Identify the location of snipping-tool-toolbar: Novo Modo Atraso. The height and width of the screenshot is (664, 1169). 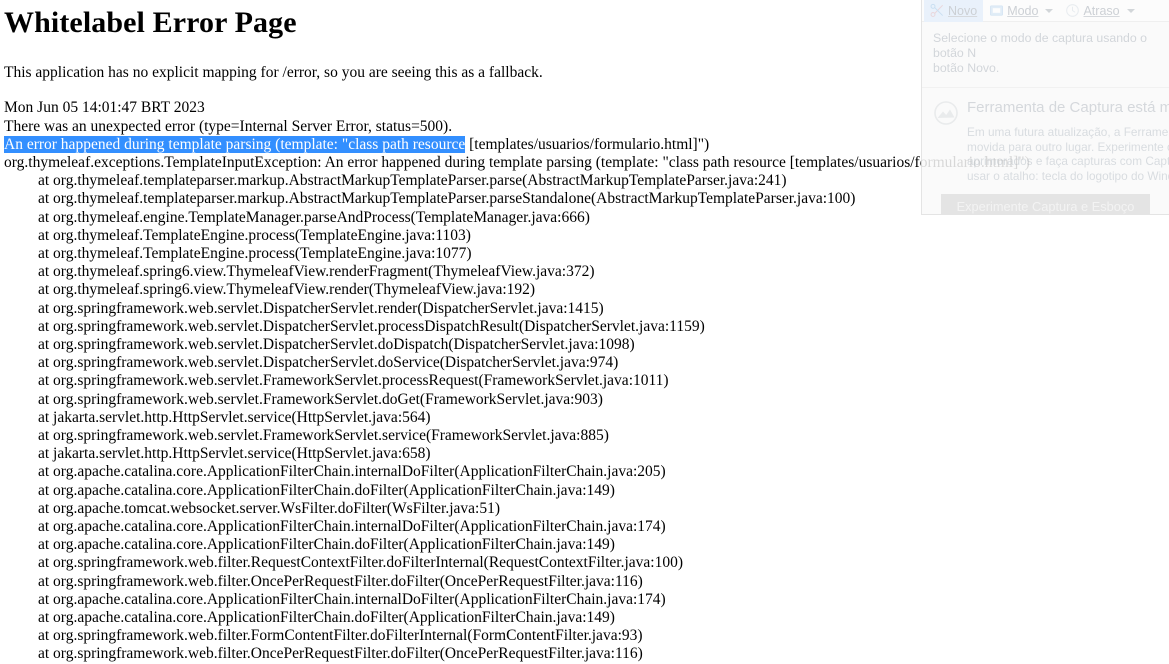
(1045, 11).